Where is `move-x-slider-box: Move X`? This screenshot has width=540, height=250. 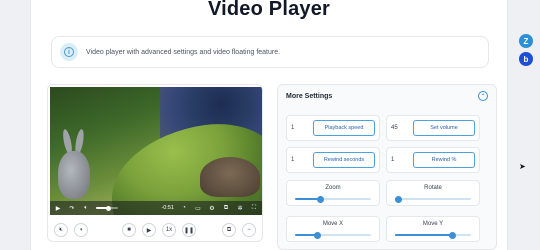
move-x-slider-box: Move X is located at coordinates (333, 229).